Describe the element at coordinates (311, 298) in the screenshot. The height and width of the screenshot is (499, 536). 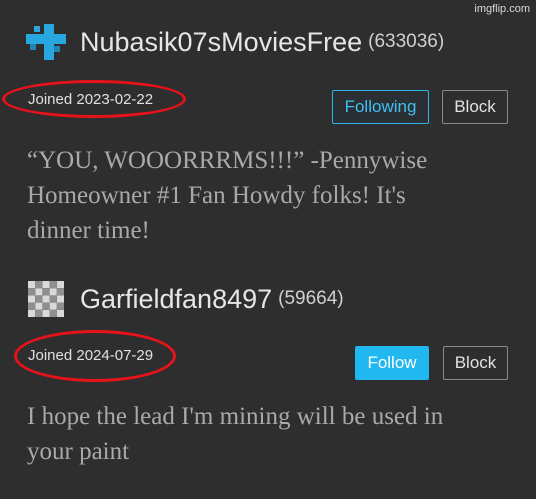
I see `user-points: (59664)` at that location.